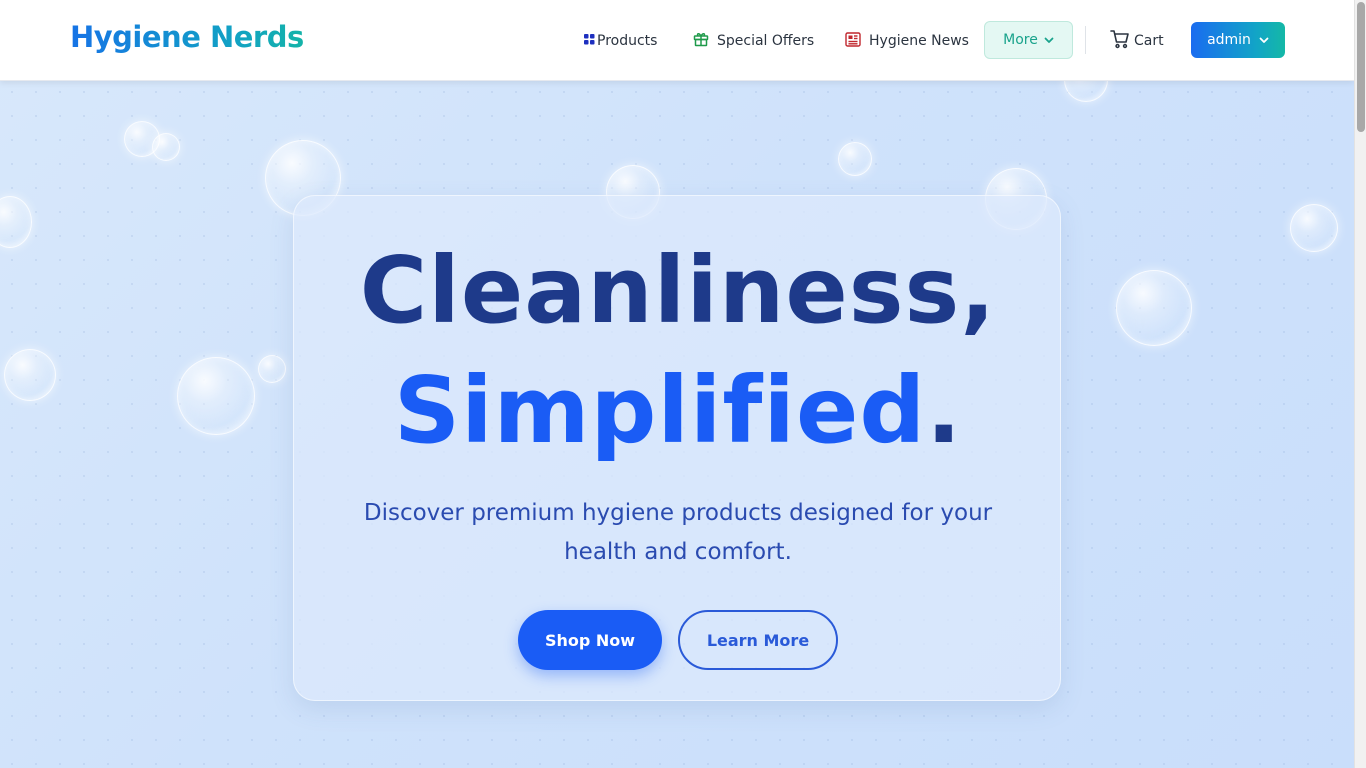 The image size is (1366, 768). Describe the element at coordinates (1120, 41) in the screenshot. I see `cart-icon` at that location.